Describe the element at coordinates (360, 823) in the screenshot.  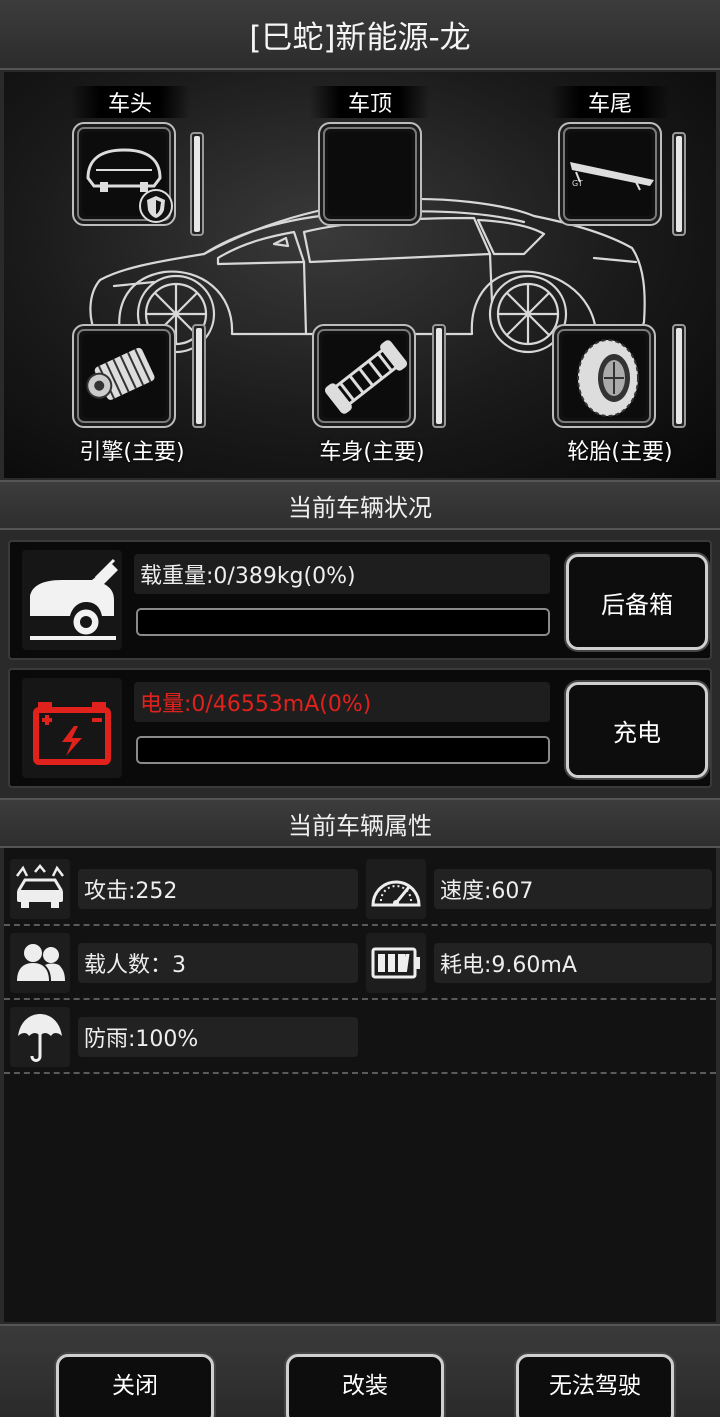
I see `attributes-section-header: 当前车辆属性` at that location.